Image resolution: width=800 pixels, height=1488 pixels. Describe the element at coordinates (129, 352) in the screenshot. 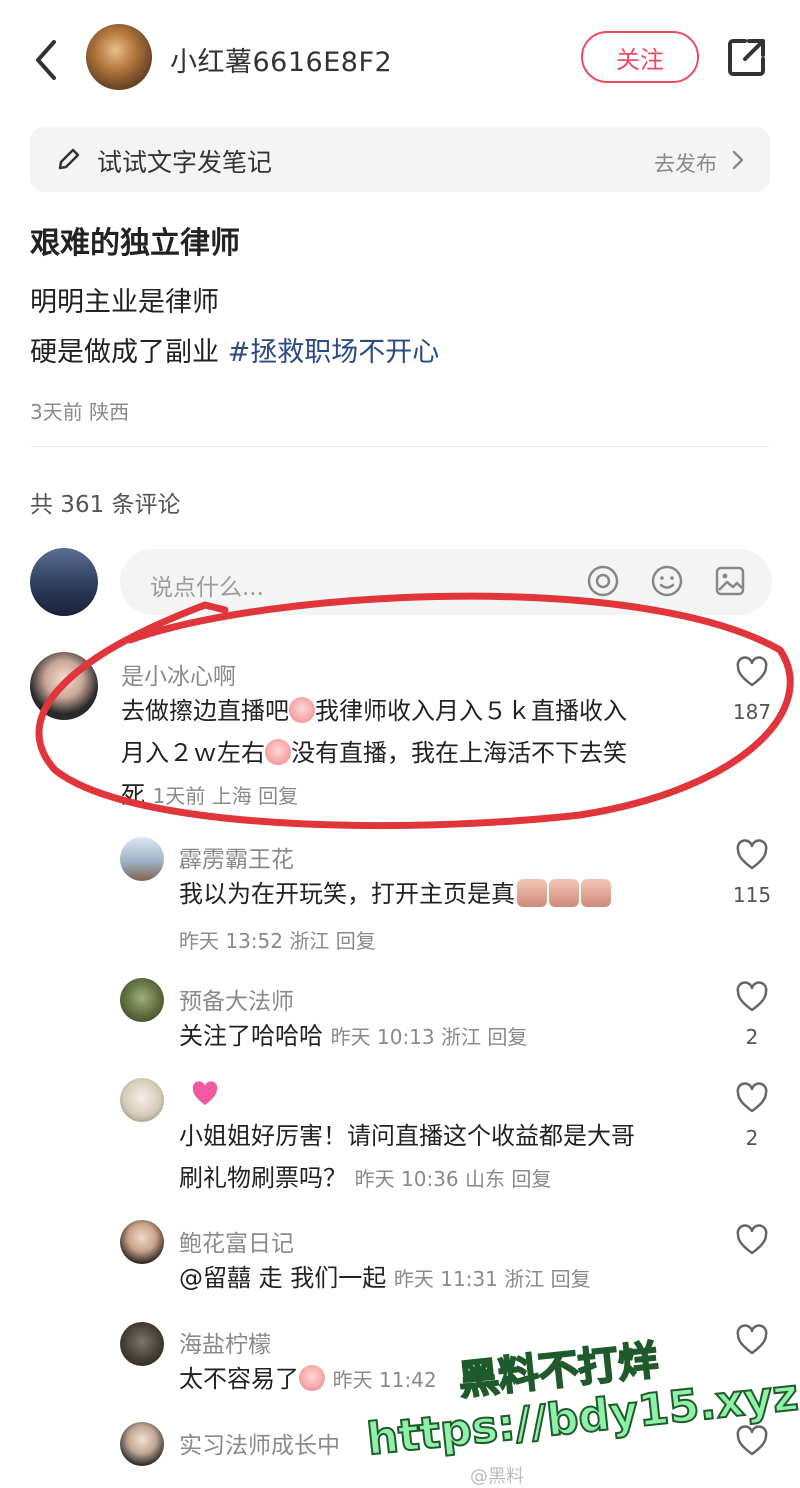

I see `note-body-text: 硬是做成了副业` at that location.